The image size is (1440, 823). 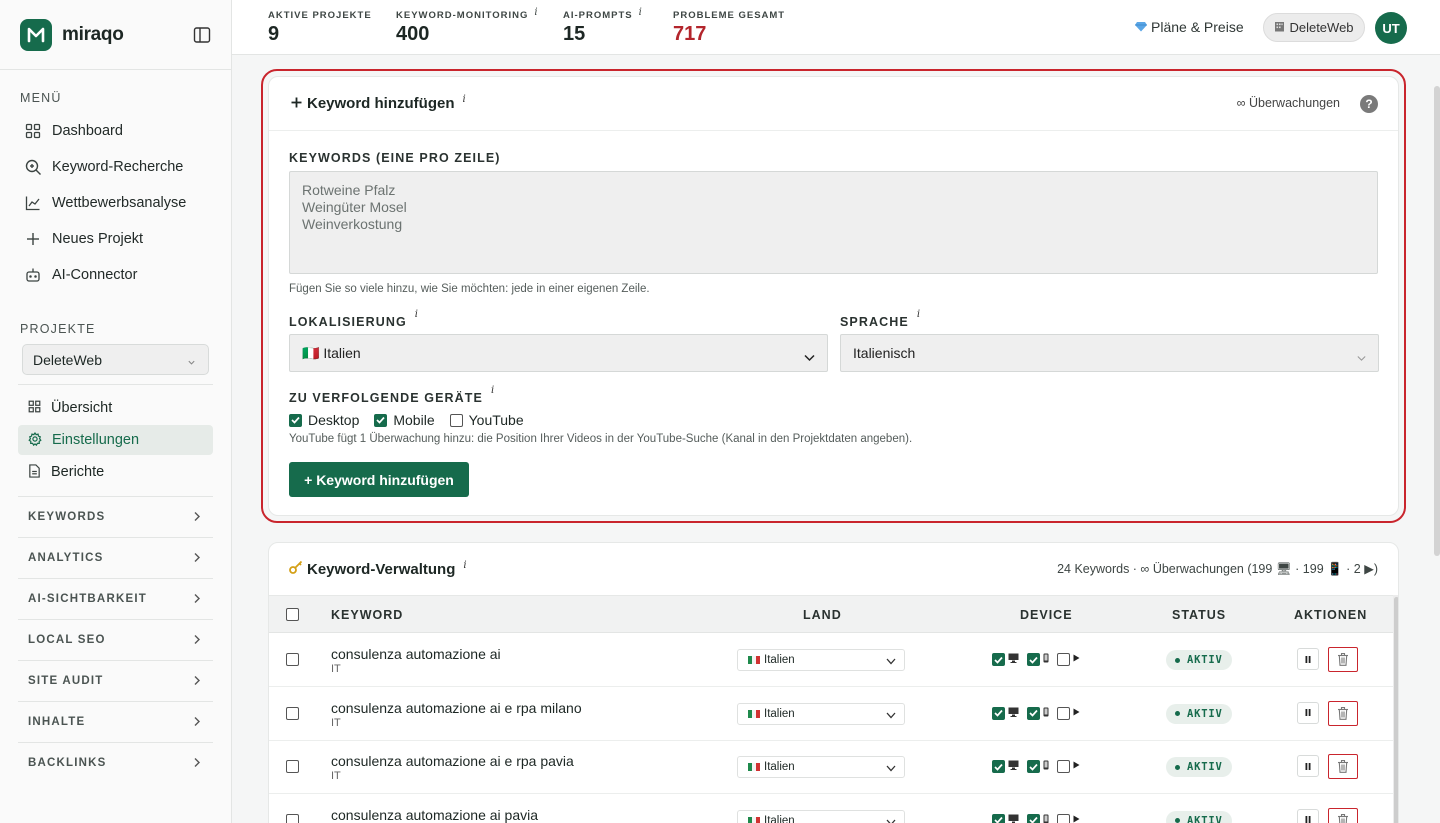 I want to click on device-desktop-option: Desktop, so click(x=324, y=420).